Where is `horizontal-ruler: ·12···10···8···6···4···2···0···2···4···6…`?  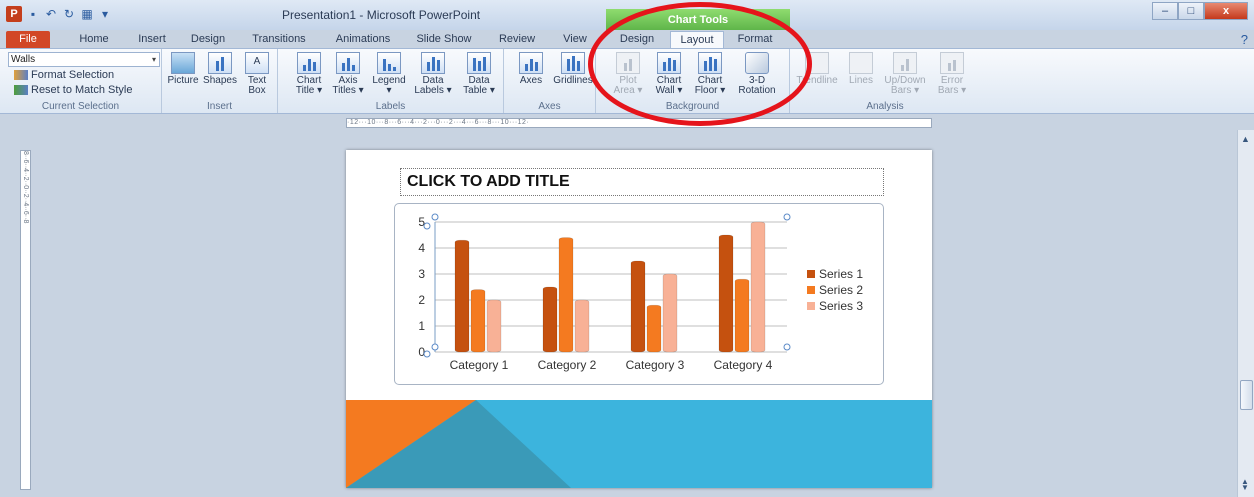
horizontal-ruler: ·12···10···8···6···4···2···0···2···4···6… is located at coordinates (639, 123).